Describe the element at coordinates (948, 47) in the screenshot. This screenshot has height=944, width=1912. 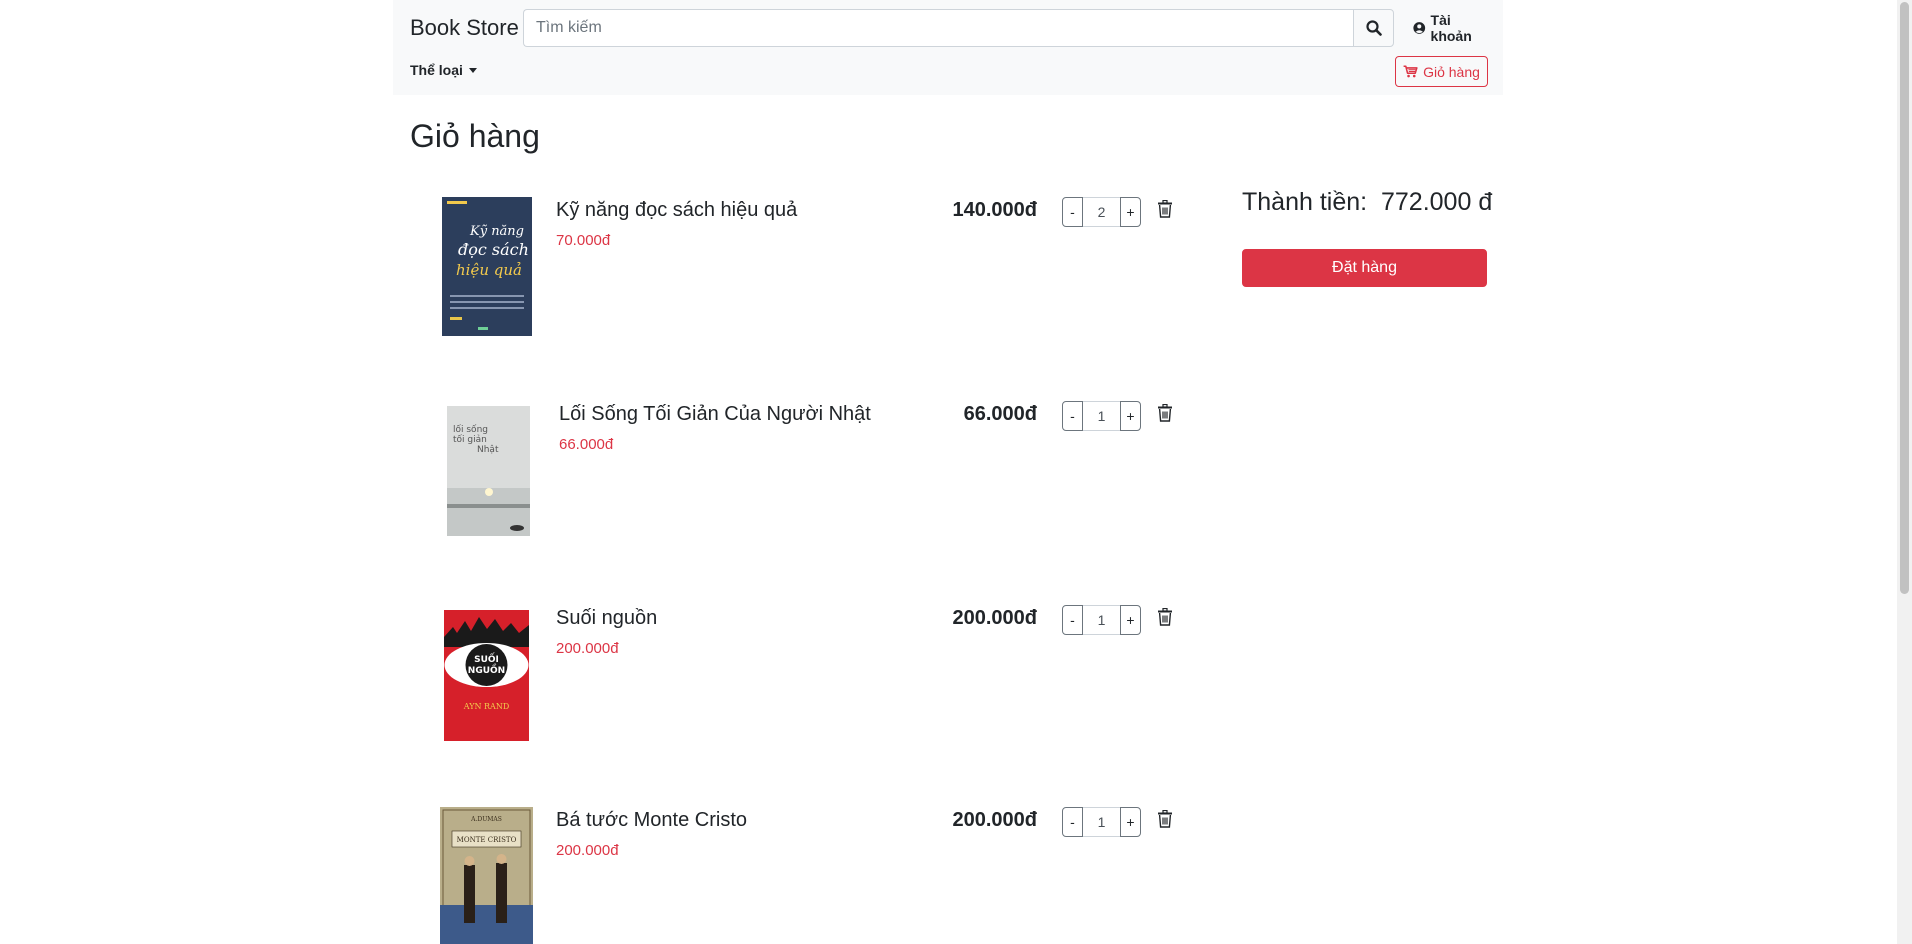
I see `navbar: Book Store Tài khoản Thể loại Giỏ hàng` at that location.